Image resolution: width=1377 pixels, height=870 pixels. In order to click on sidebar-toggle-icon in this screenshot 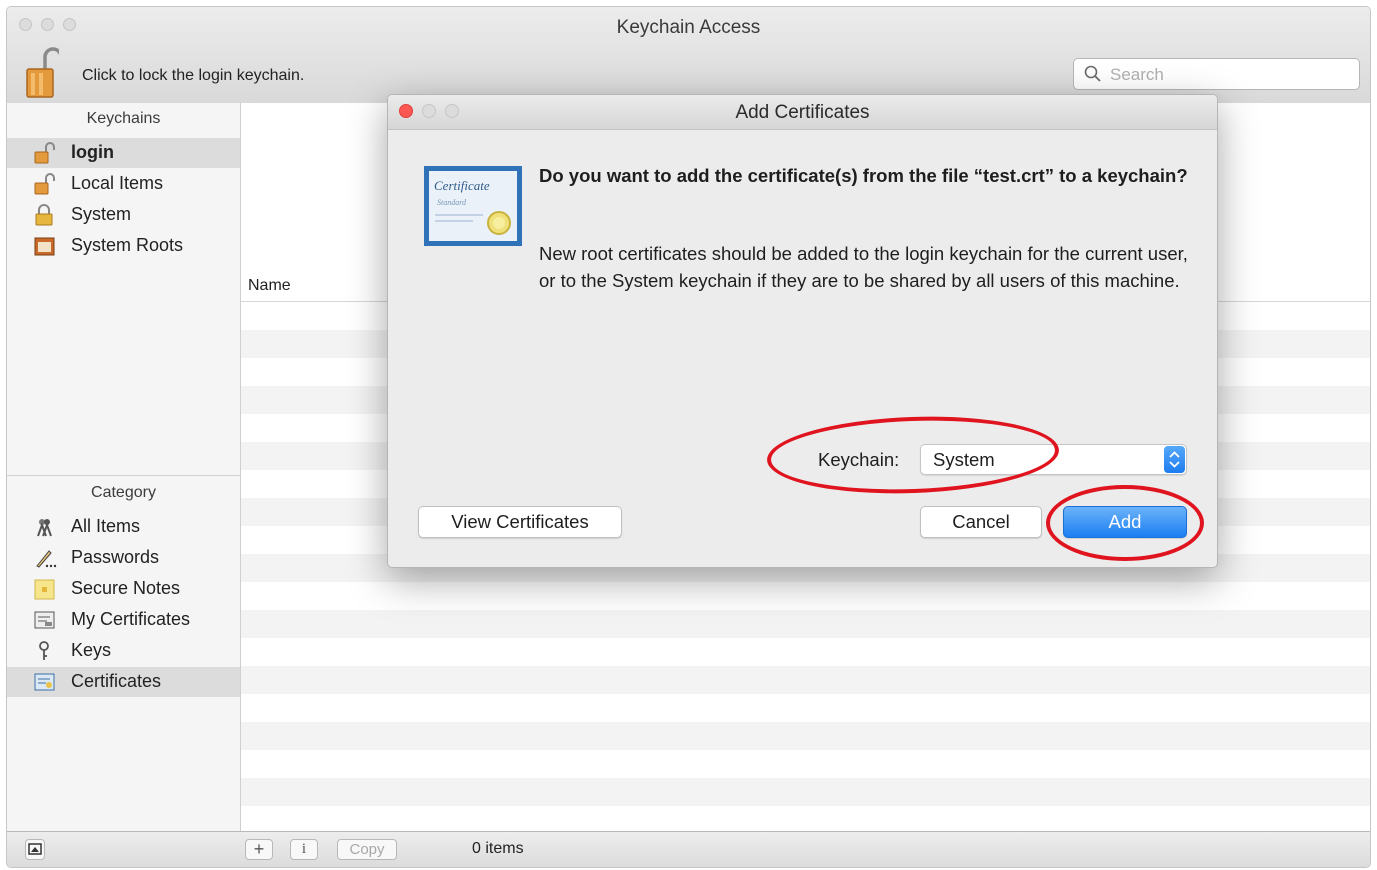, I will do `click(35, 849)`.